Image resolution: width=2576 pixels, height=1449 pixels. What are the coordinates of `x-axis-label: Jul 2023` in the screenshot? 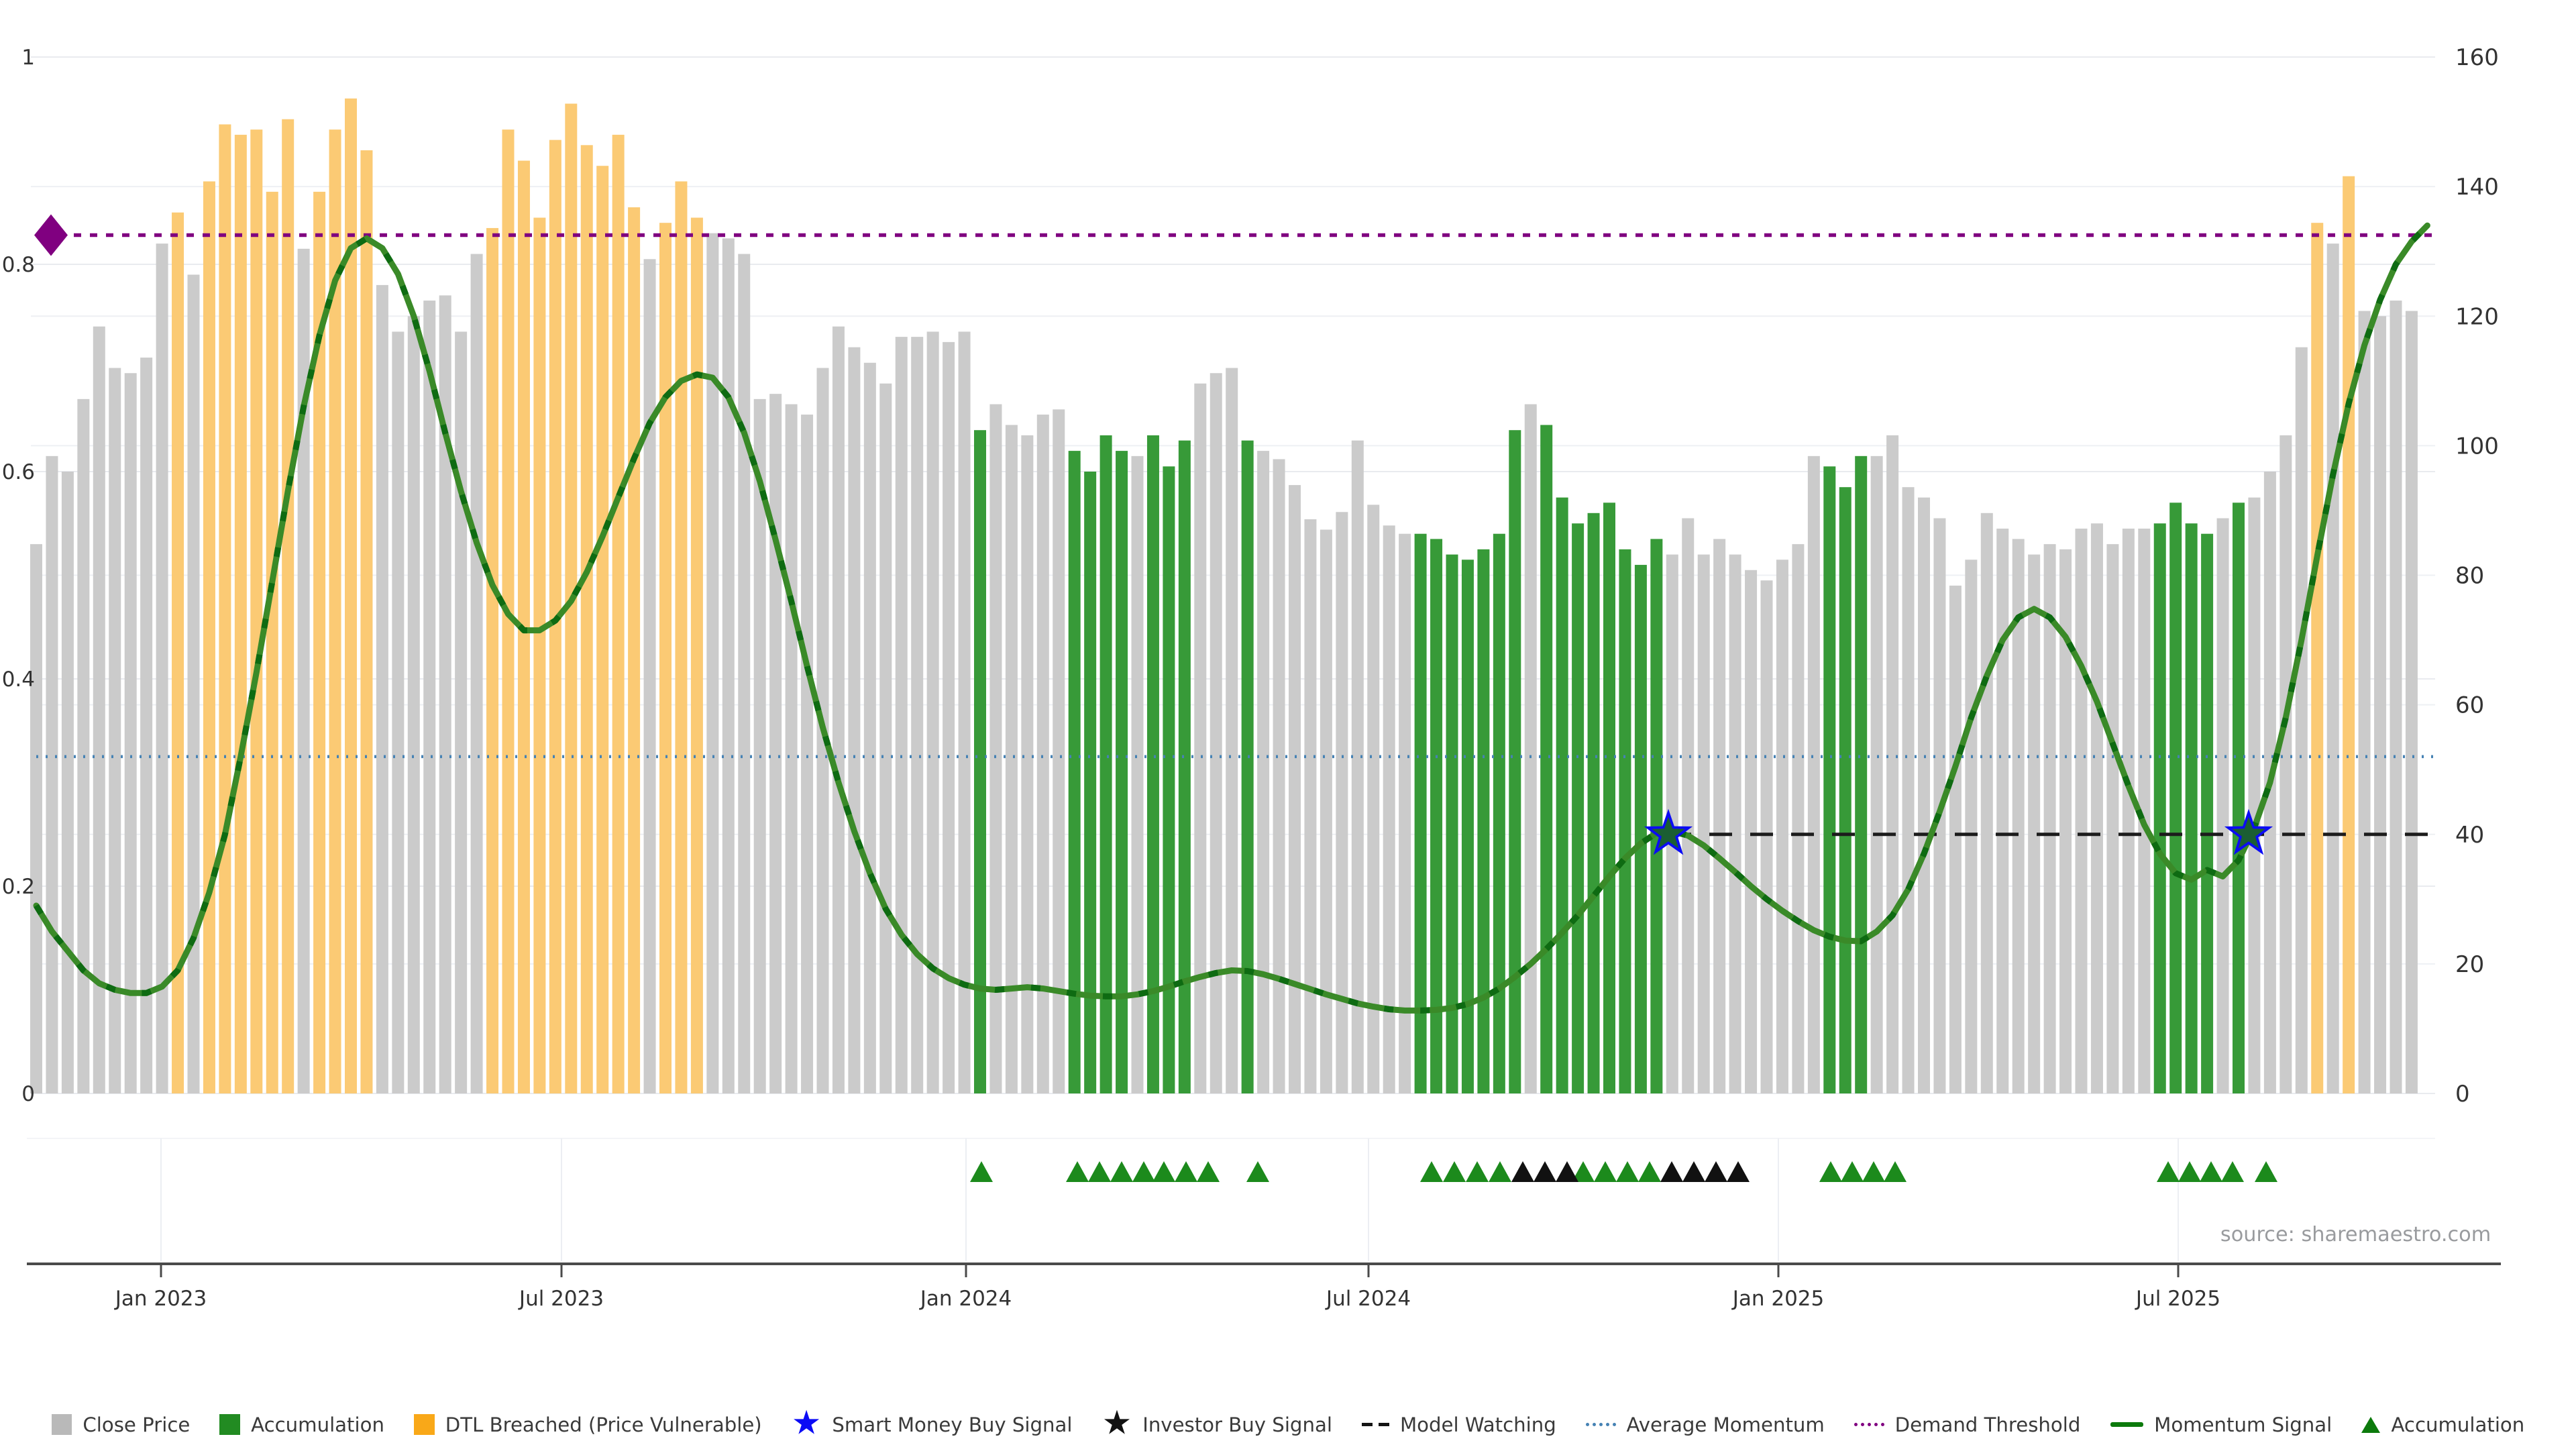 It's located at (561, 1299).